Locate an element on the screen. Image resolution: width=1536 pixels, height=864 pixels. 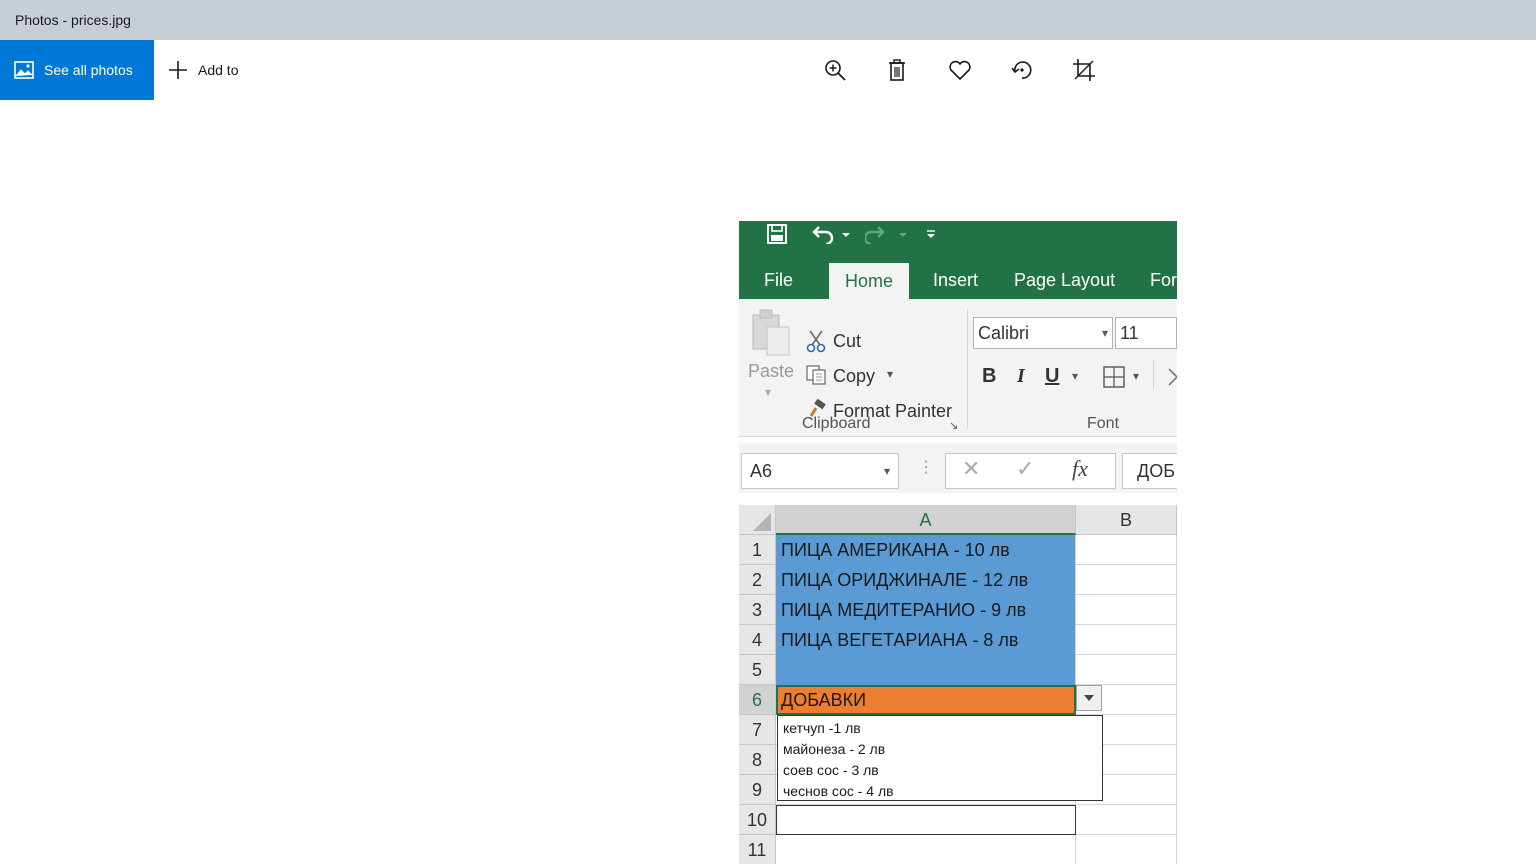
font-separator is located at coordinates (1153, 374).